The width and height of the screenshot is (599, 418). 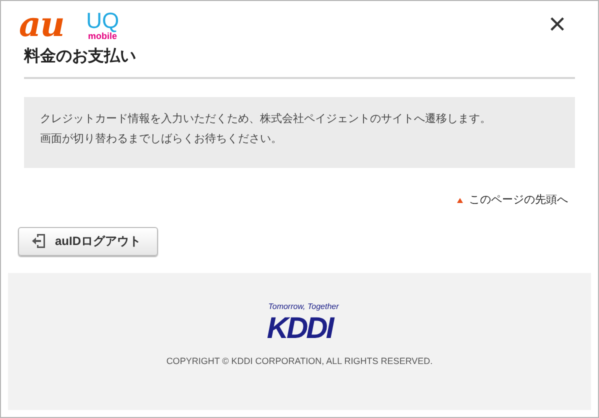 I want to click on logout-button: auIDログアウト, so click(x=88, y=241).